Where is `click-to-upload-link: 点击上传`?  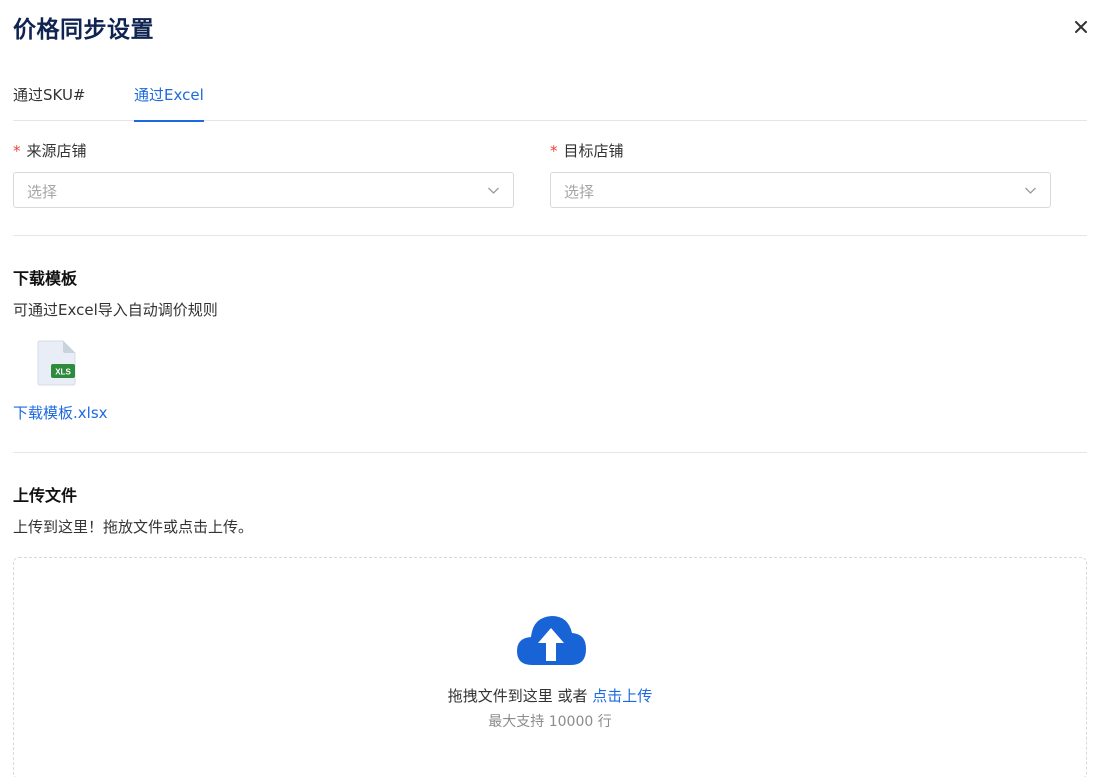 click-to-upload-link: 点击上传 is located at coordinates (622, 696).